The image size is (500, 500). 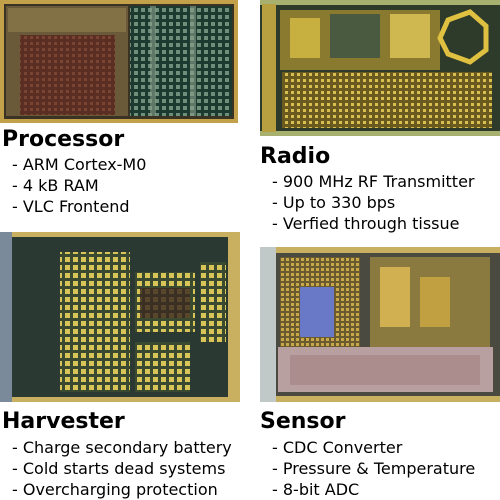 I want to click on list-item: Cold starts dead systems, so click(x=122, y=468).